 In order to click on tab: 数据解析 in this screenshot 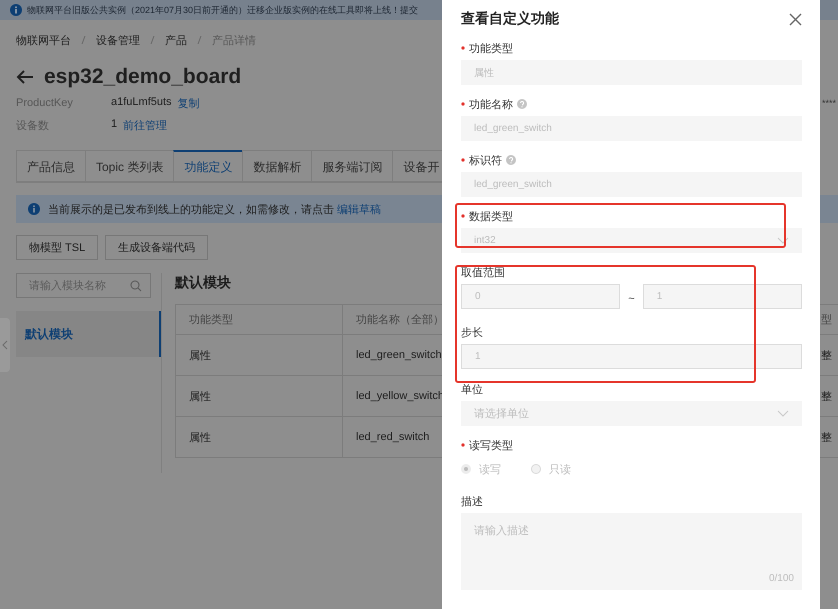, I will do `click(277, 166)`.